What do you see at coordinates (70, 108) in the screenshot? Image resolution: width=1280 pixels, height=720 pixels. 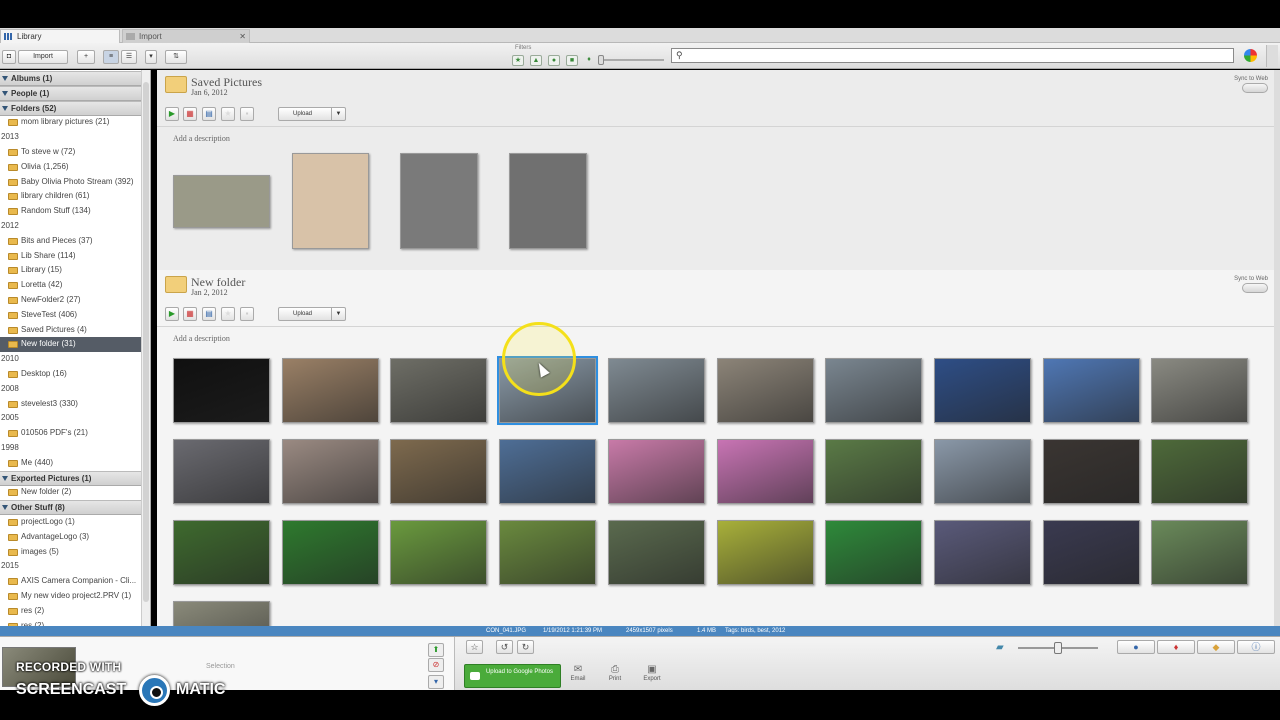 I see `sidebar-group-header: Folders (52)` at bounding box center [70, 108].